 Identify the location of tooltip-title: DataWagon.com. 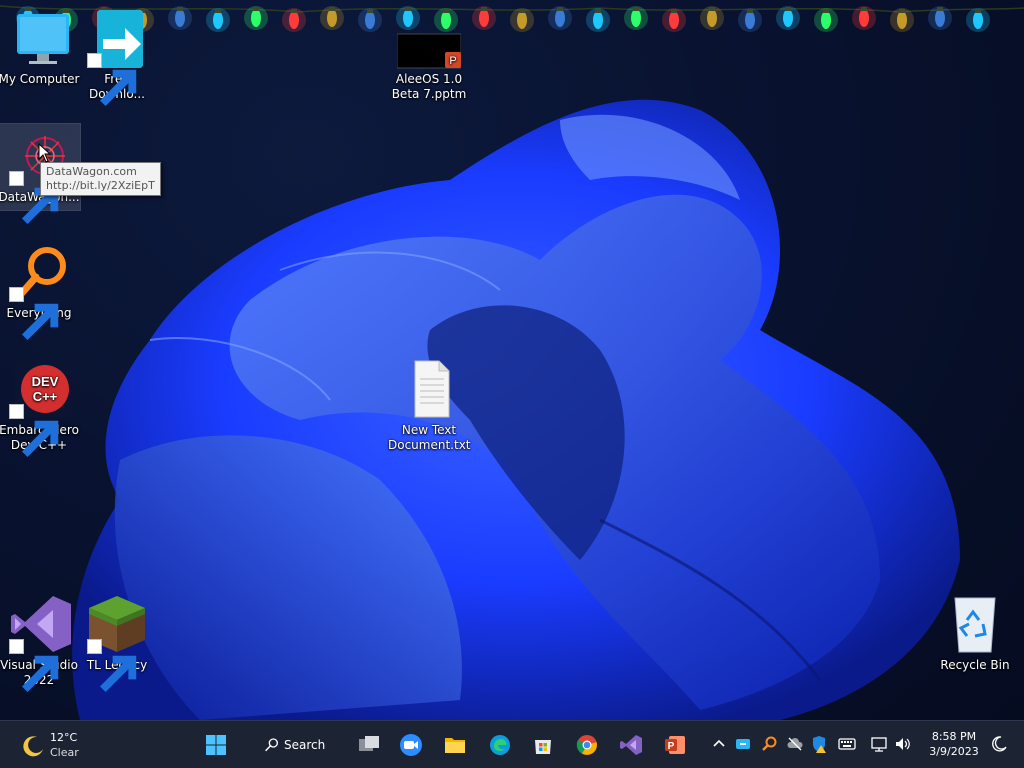
(91, 171).